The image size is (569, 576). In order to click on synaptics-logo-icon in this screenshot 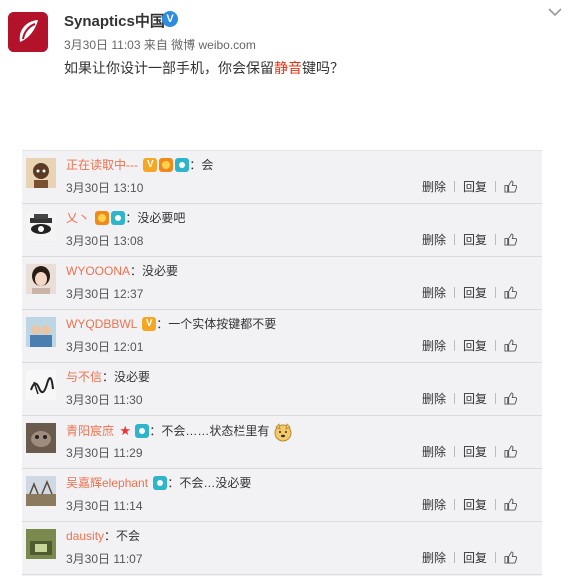, I will do `click(28, 32)`.